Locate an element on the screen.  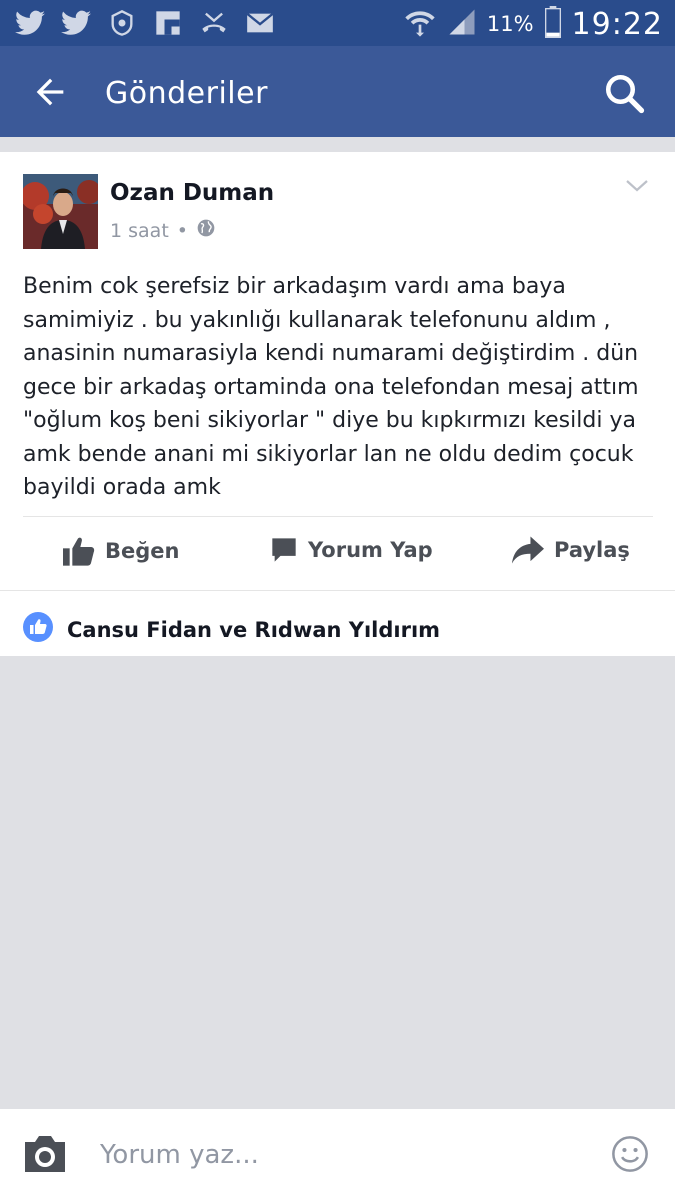
system-status: 11% 19:22 is located at coordinates (533, 24).